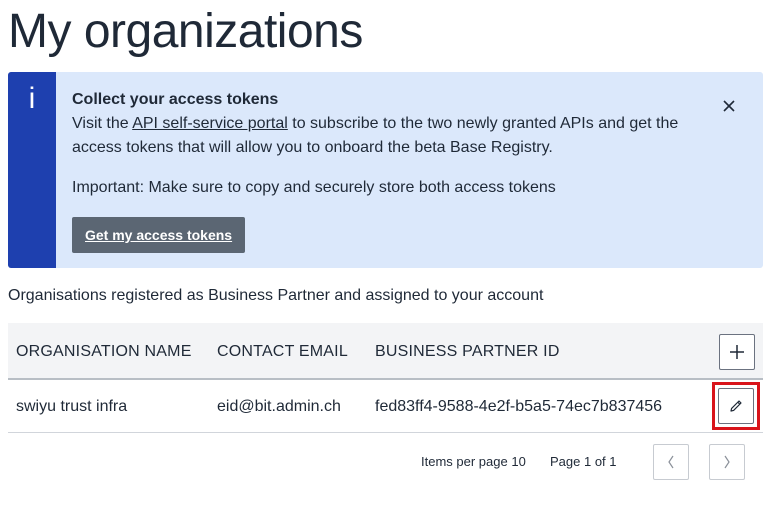 The image size is (774, 507). What do you see at coordinates (210, 123) in the screenshot?
I see `api-portal-link: API self-service portal` at bounding box center [210, 123].